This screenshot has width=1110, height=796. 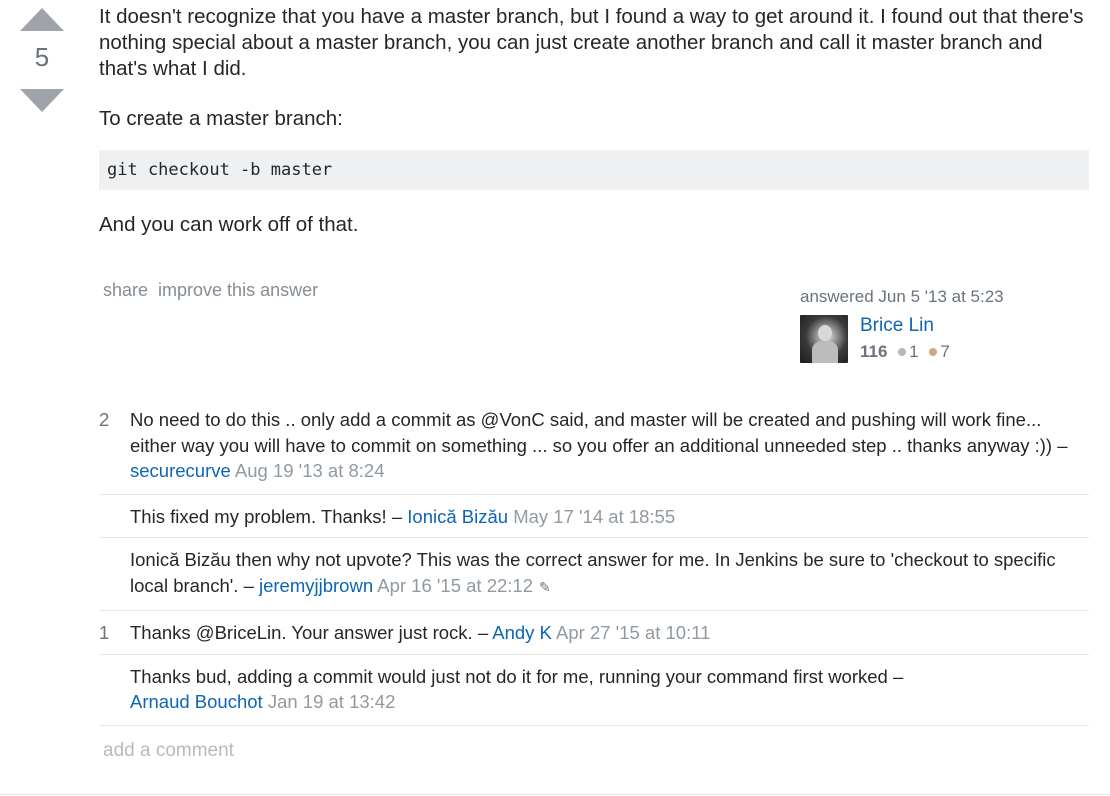 I want to click on comment-date: Apr 27 '15 at 10:11, so click(x=633, y=632).